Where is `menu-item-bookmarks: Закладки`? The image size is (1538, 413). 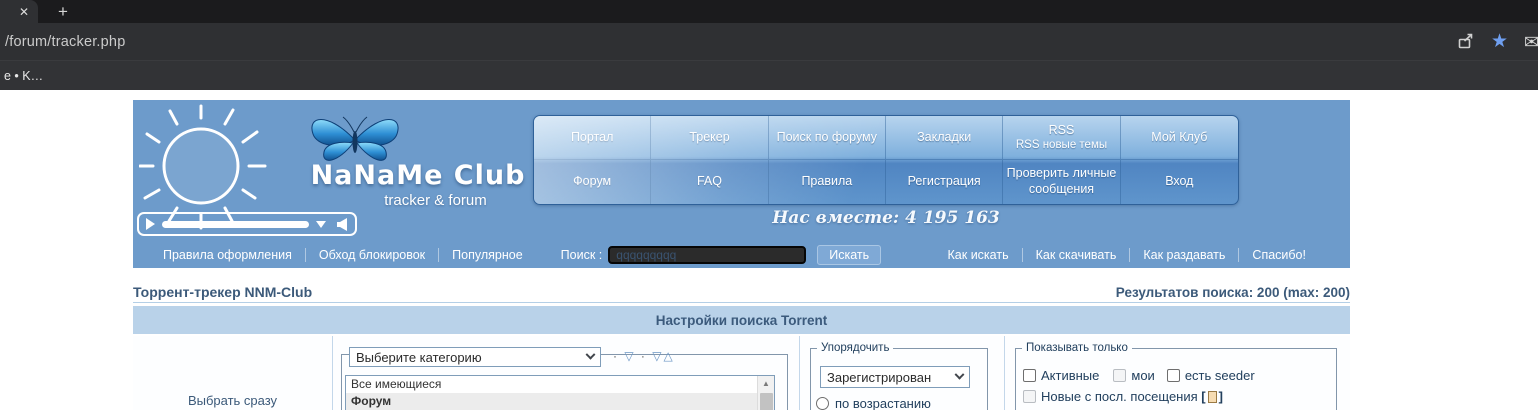
menu-item-bookmarks: Закладки is located at coordinates (945, 138).